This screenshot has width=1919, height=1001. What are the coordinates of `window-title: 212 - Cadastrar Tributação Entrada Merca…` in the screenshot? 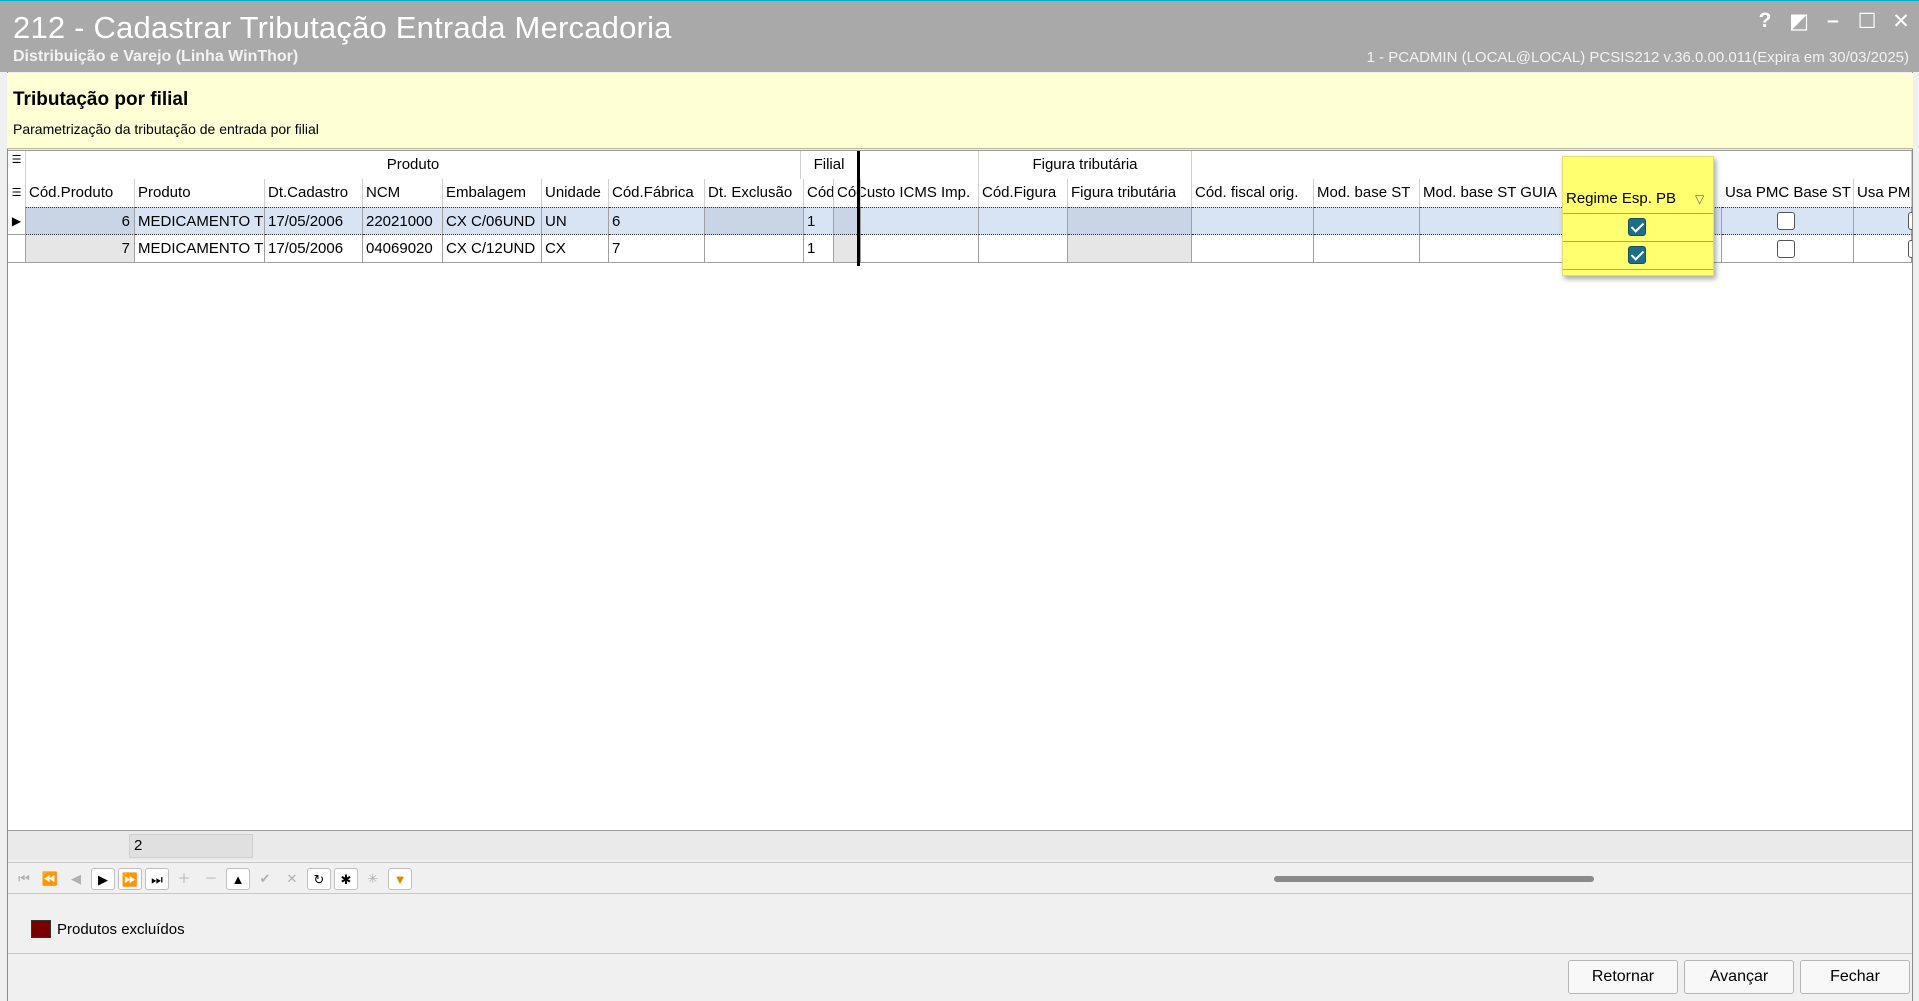 It's located at (342, 27).